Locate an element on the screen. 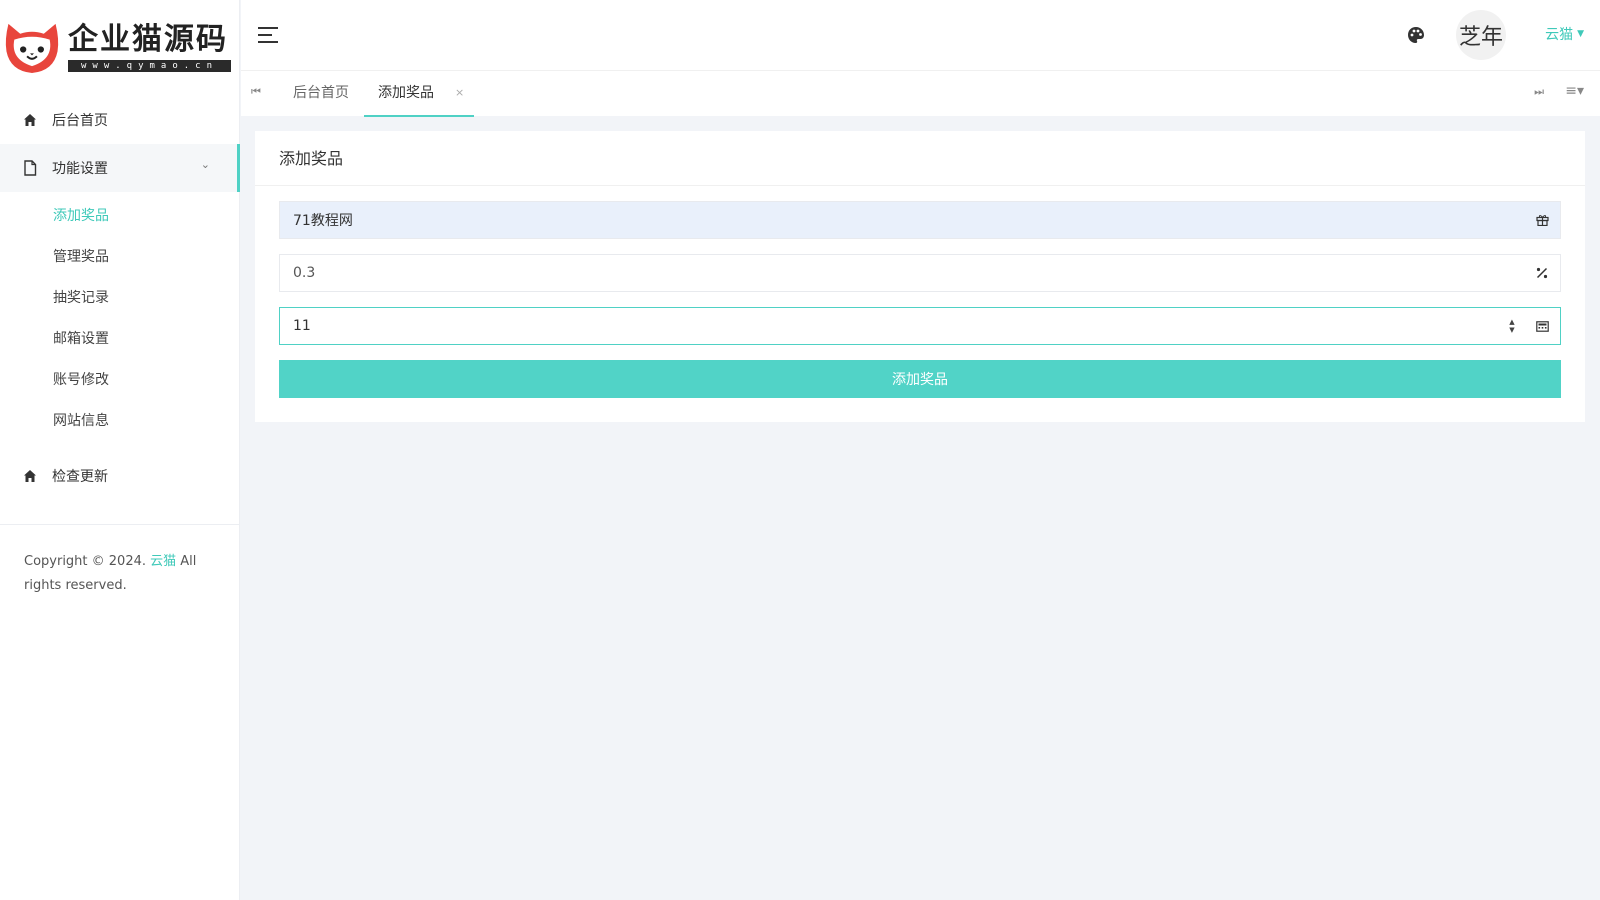 This screenshot has width=1600, height=900. tab-label: 后台首页 is located at coordinates (321, 93).